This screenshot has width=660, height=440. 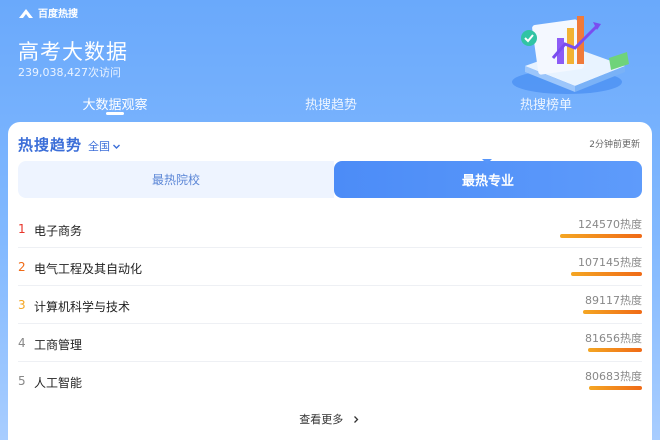 What do you see at coordinates (330, 229) in the screenshot?
I see `list-item: 1 电子商务 124570热度` at bounding box center [330, 229].